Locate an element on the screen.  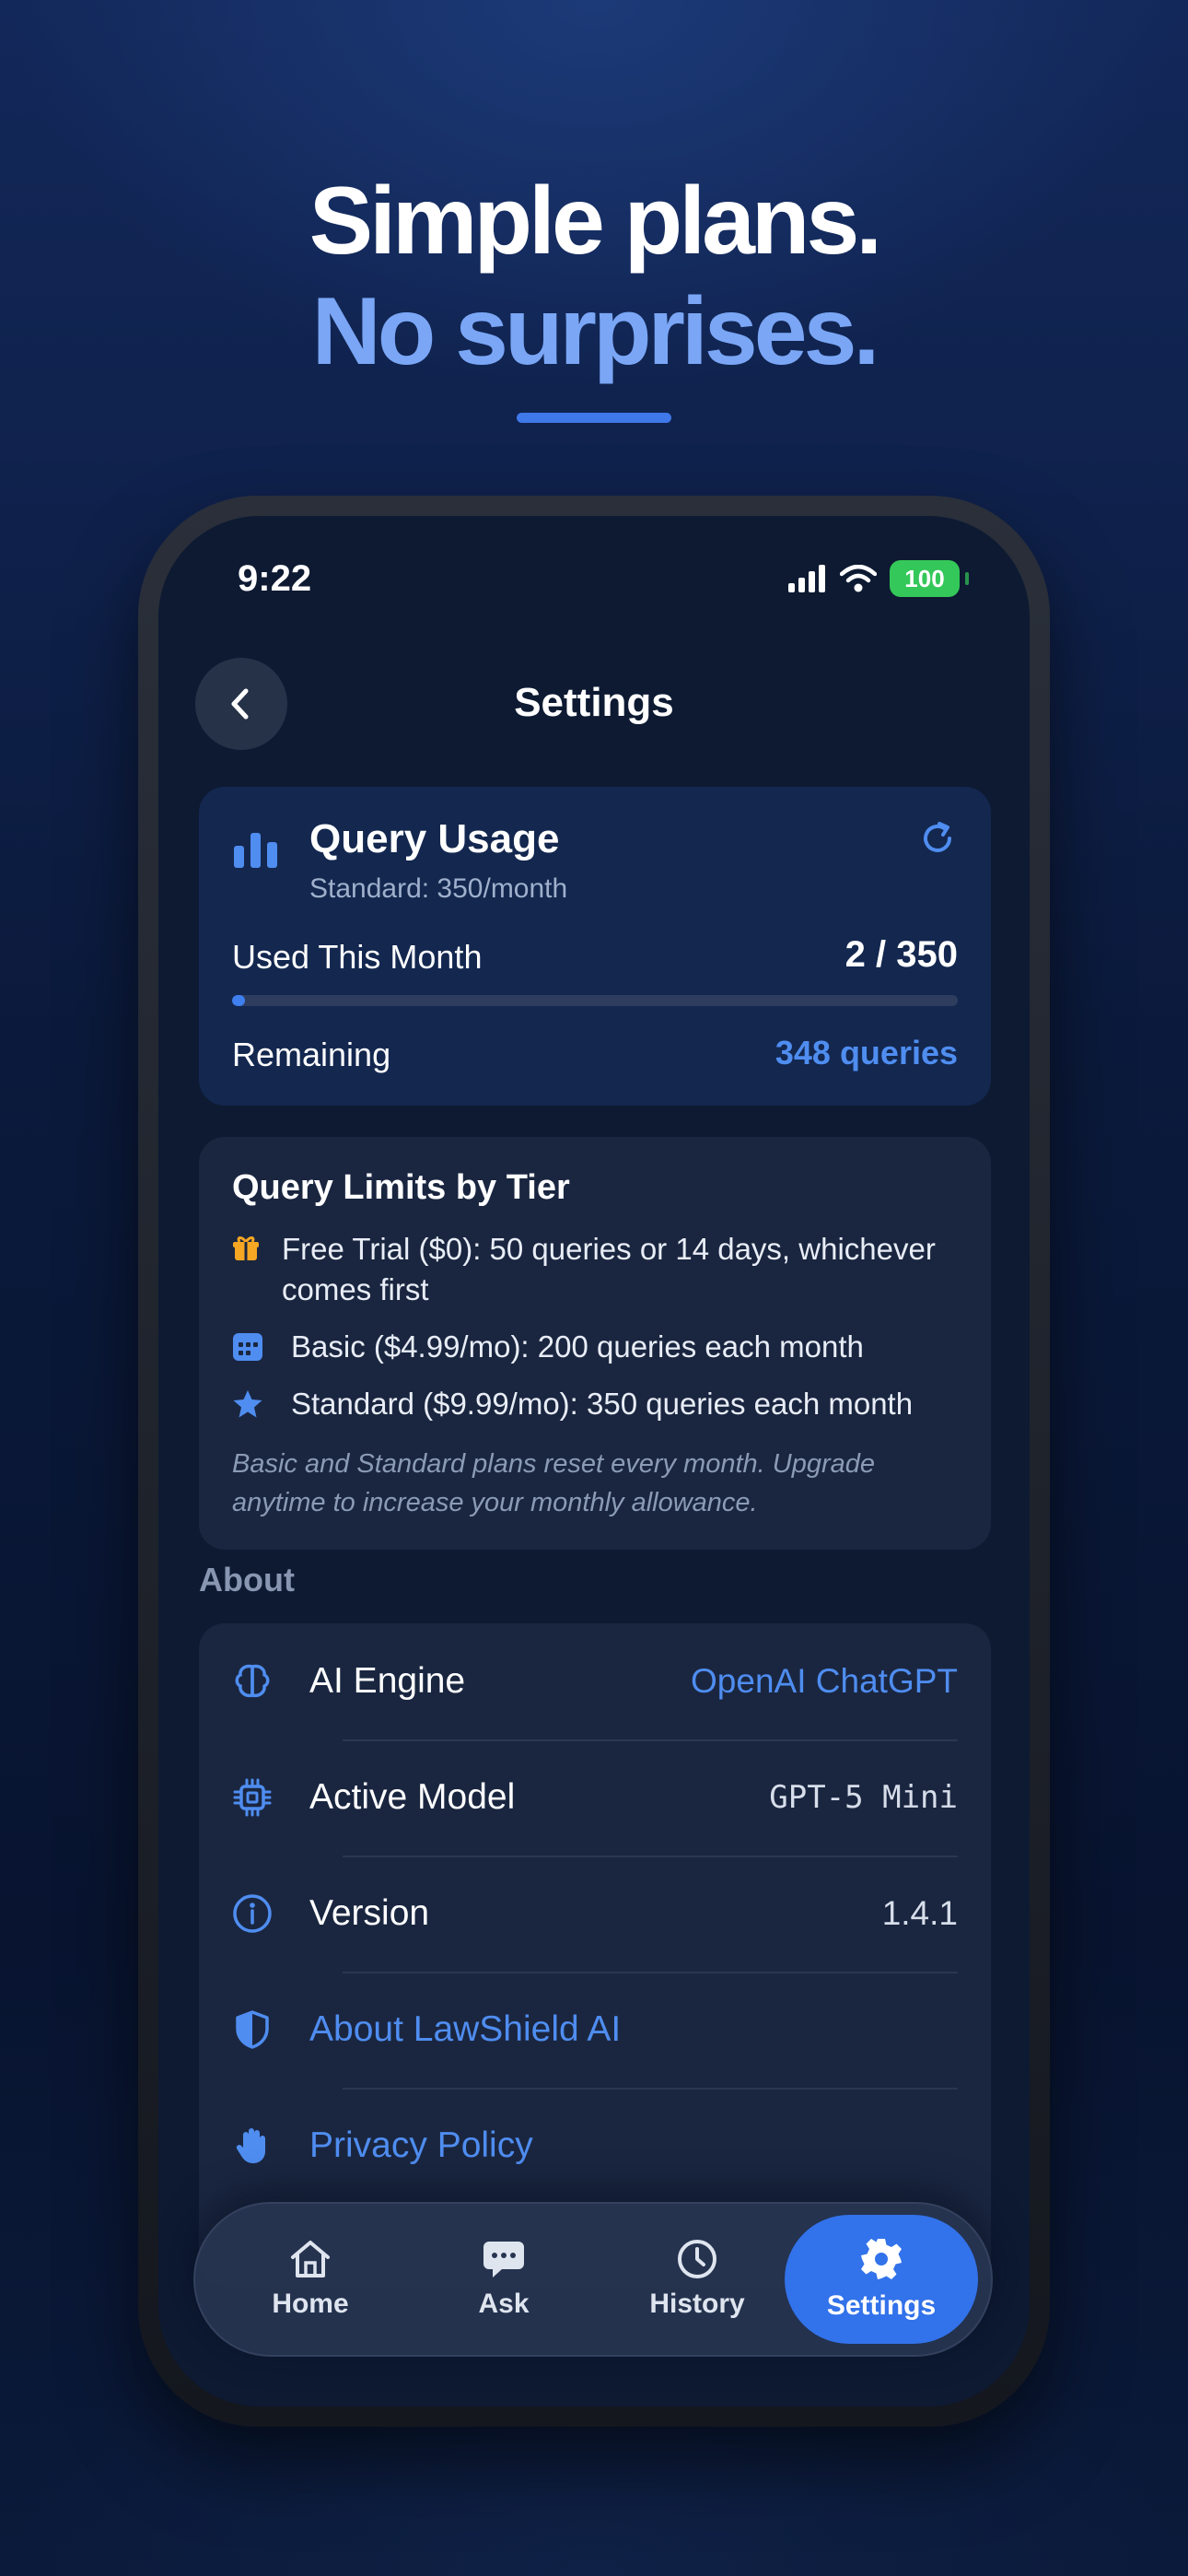
ai-engine-value: OpenAI ChatGPT is located at coordinates (824, 1681).